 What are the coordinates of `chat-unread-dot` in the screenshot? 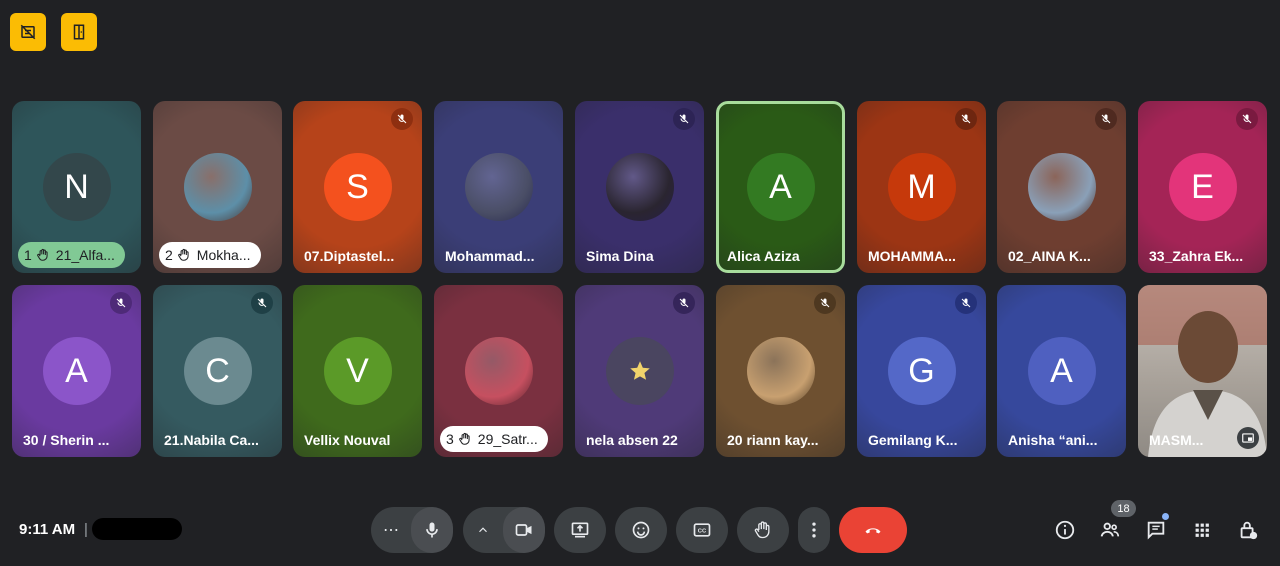 It's located at (1165, 516).